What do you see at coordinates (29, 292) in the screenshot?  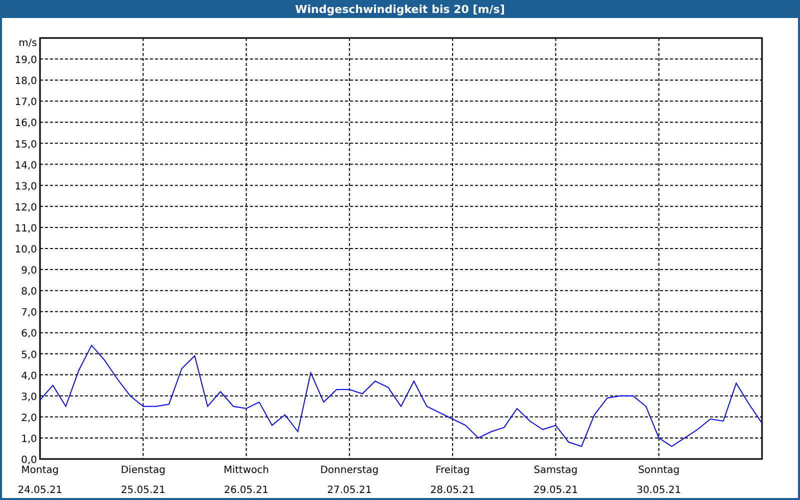 I see `axis-tick-label: 8,0` at bounding box center [29, 292].